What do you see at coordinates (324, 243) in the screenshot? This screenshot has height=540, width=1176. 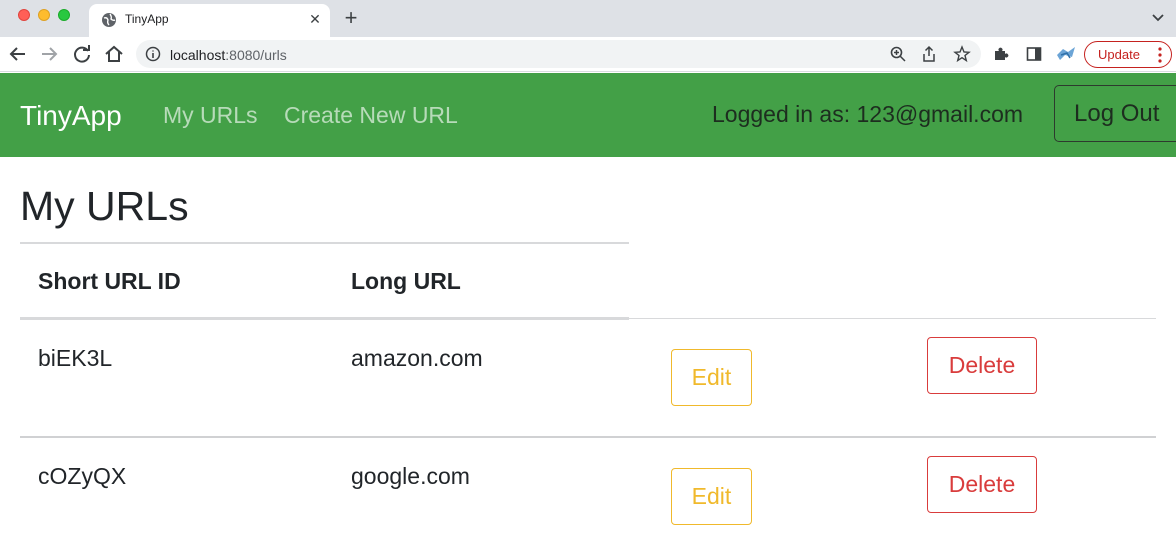 I see `table-top-border` at bounding box center [324, 243].